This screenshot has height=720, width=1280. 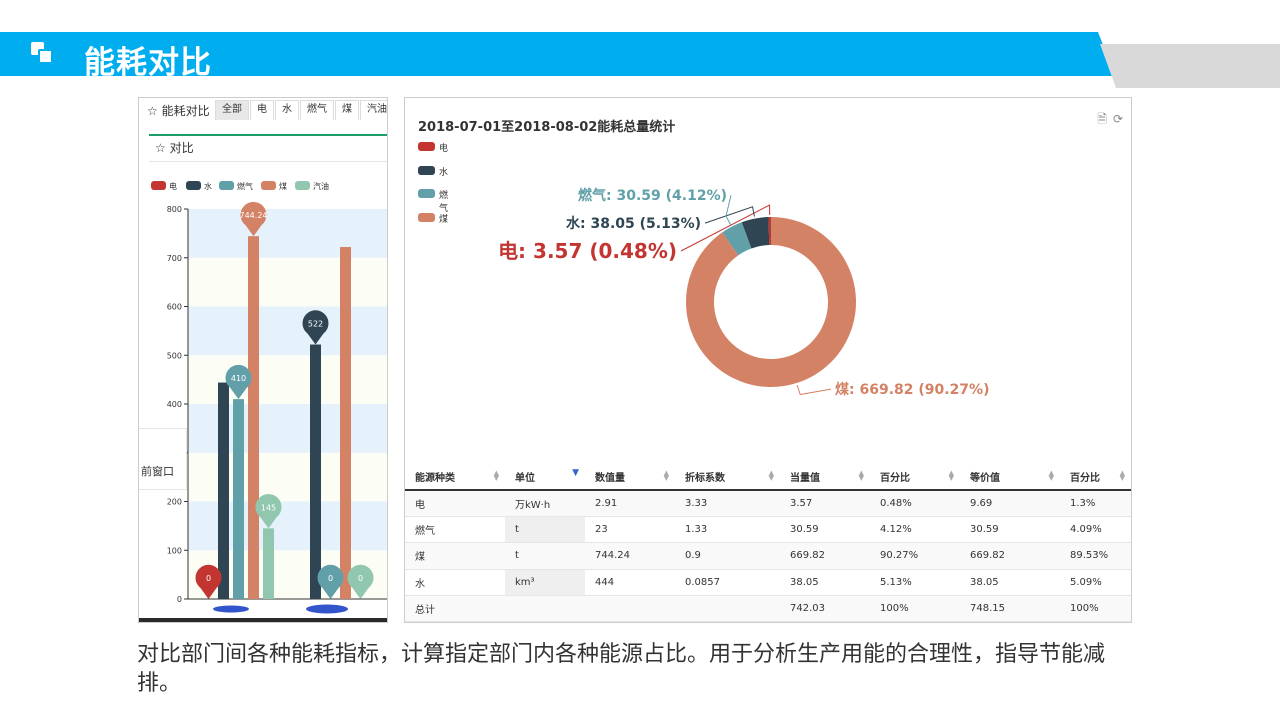 What do you see at coordinates (1095, 503) in the screenshot?
I see `table-cell: 1.3%` at bounding box center [1095, 503].